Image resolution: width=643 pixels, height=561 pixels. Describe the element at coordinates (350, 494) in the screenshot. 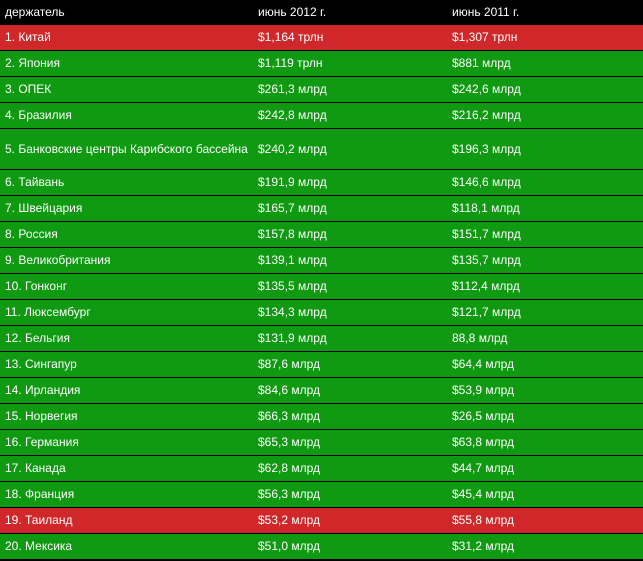

I see `value-2012-cell: $56,3 млрд` at that location.